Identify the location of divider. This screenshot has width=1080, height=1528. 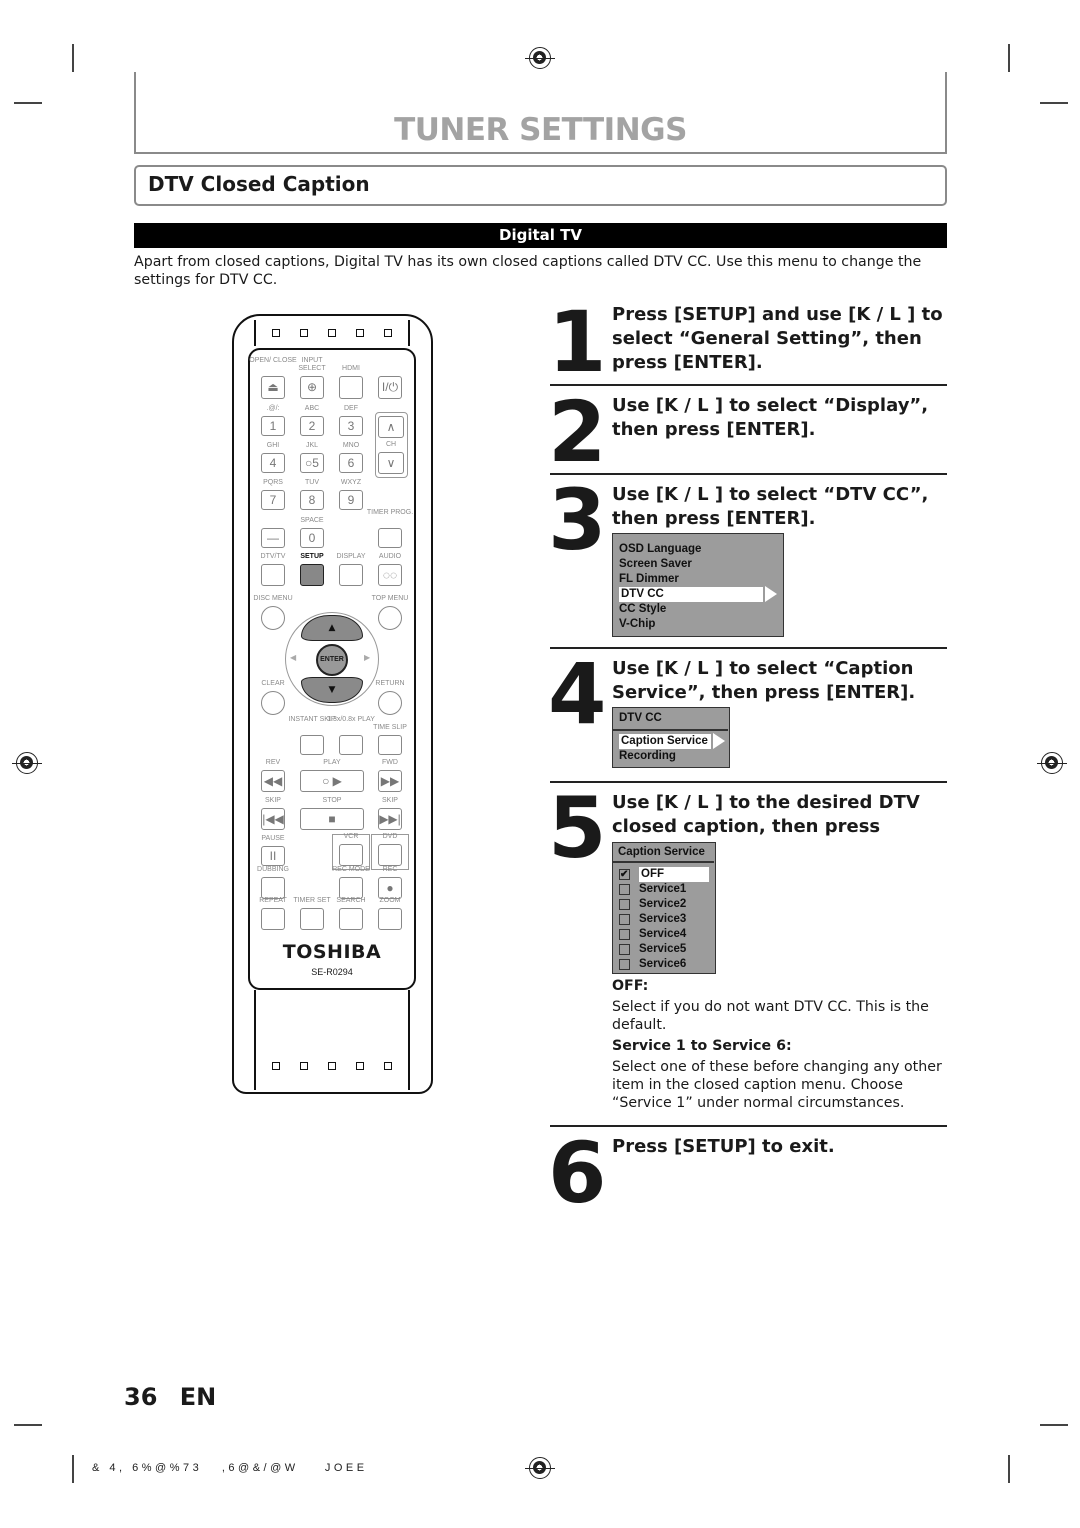
(748, 782).